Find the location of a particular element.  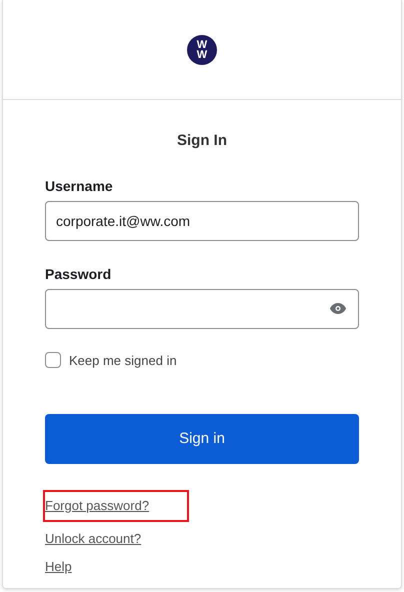

sign-in-button: Sign in is located at coordinates (202, 439).